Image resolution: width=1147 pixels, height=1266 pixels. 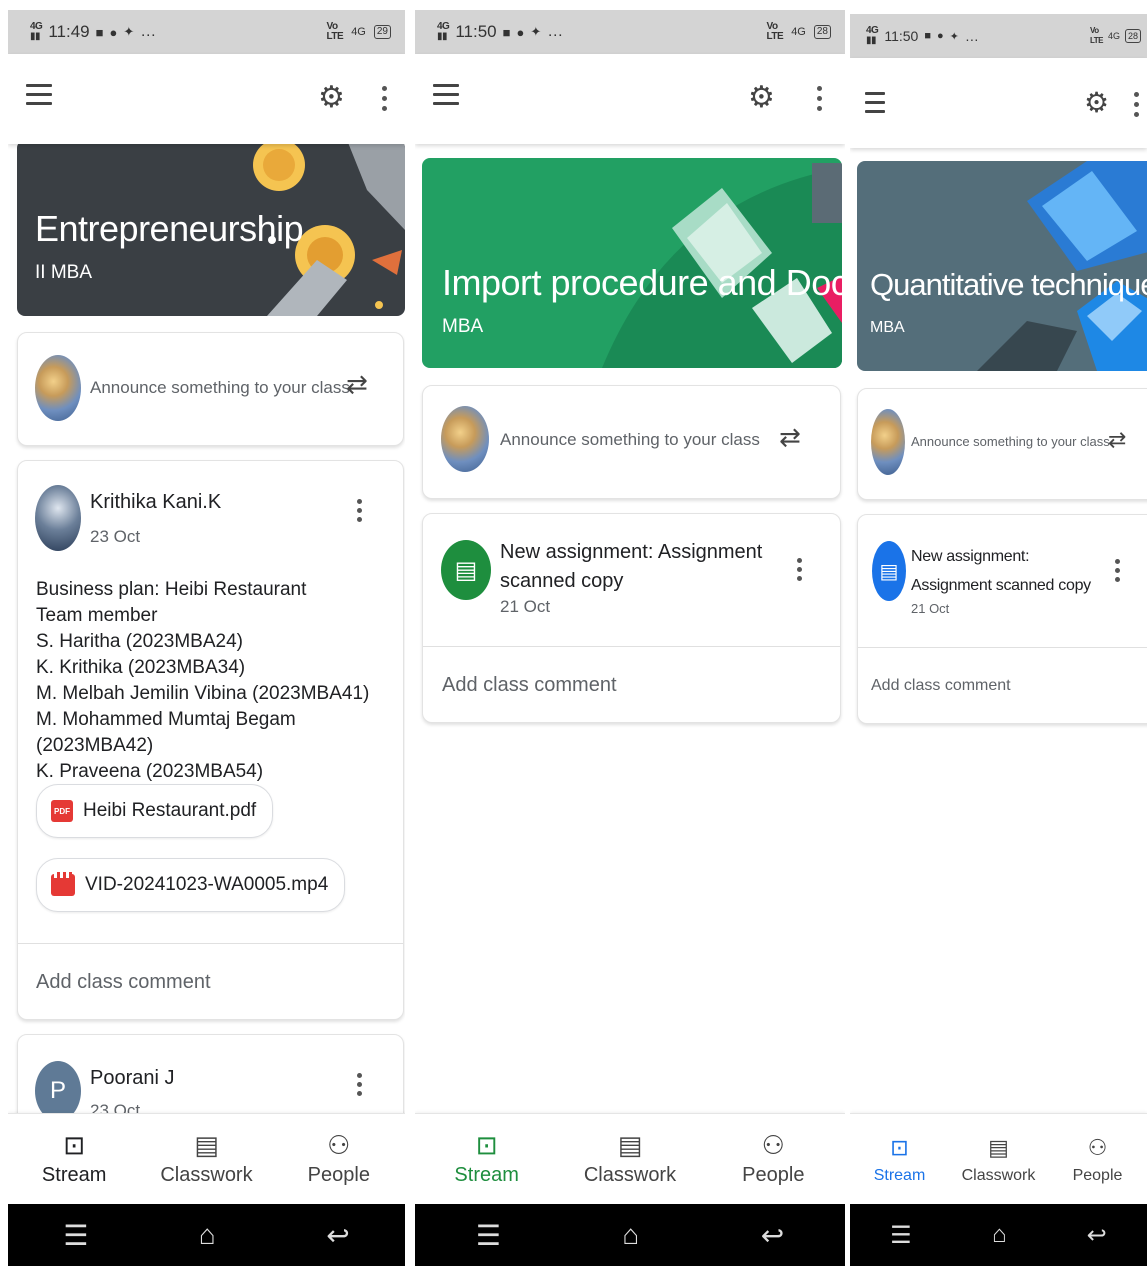 What do you see at coordinates (630, 99) in the screenshot?
I see `app-bar: ⚙` at bounding box center [630, 99].